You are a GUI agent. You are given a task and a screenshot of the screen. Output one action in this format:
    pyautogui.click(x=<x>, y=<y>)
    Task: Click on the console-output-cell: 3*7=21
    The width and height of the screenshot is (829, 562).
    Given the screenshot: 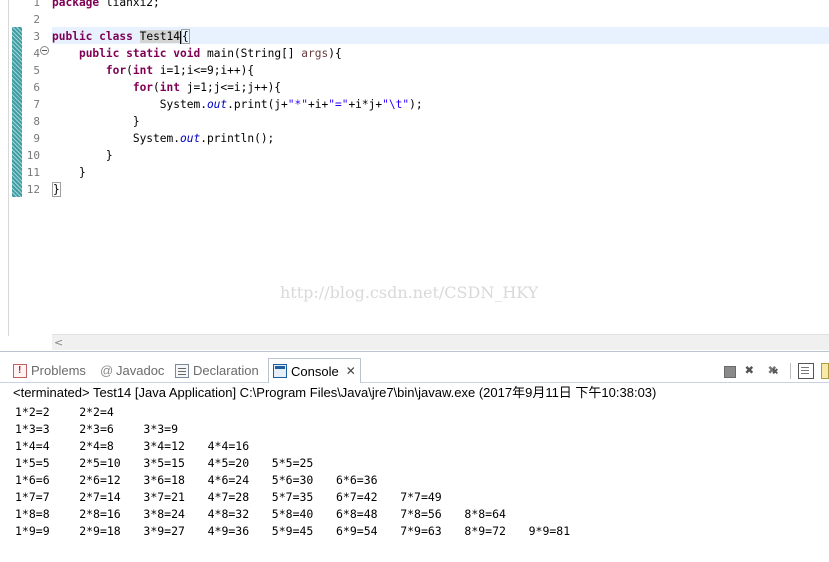 What is the action you would take?
    pyautogui.click(x=164, y=497)
    